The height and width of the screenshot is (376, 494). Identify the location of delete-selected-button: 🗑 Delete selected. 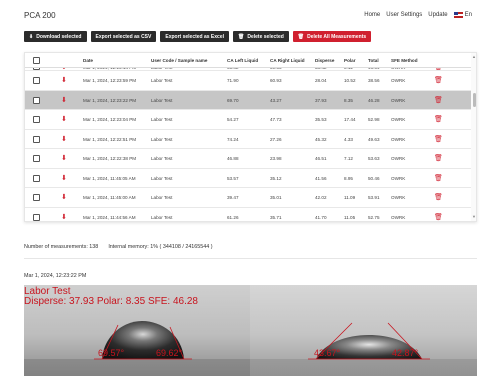
(261, 36).